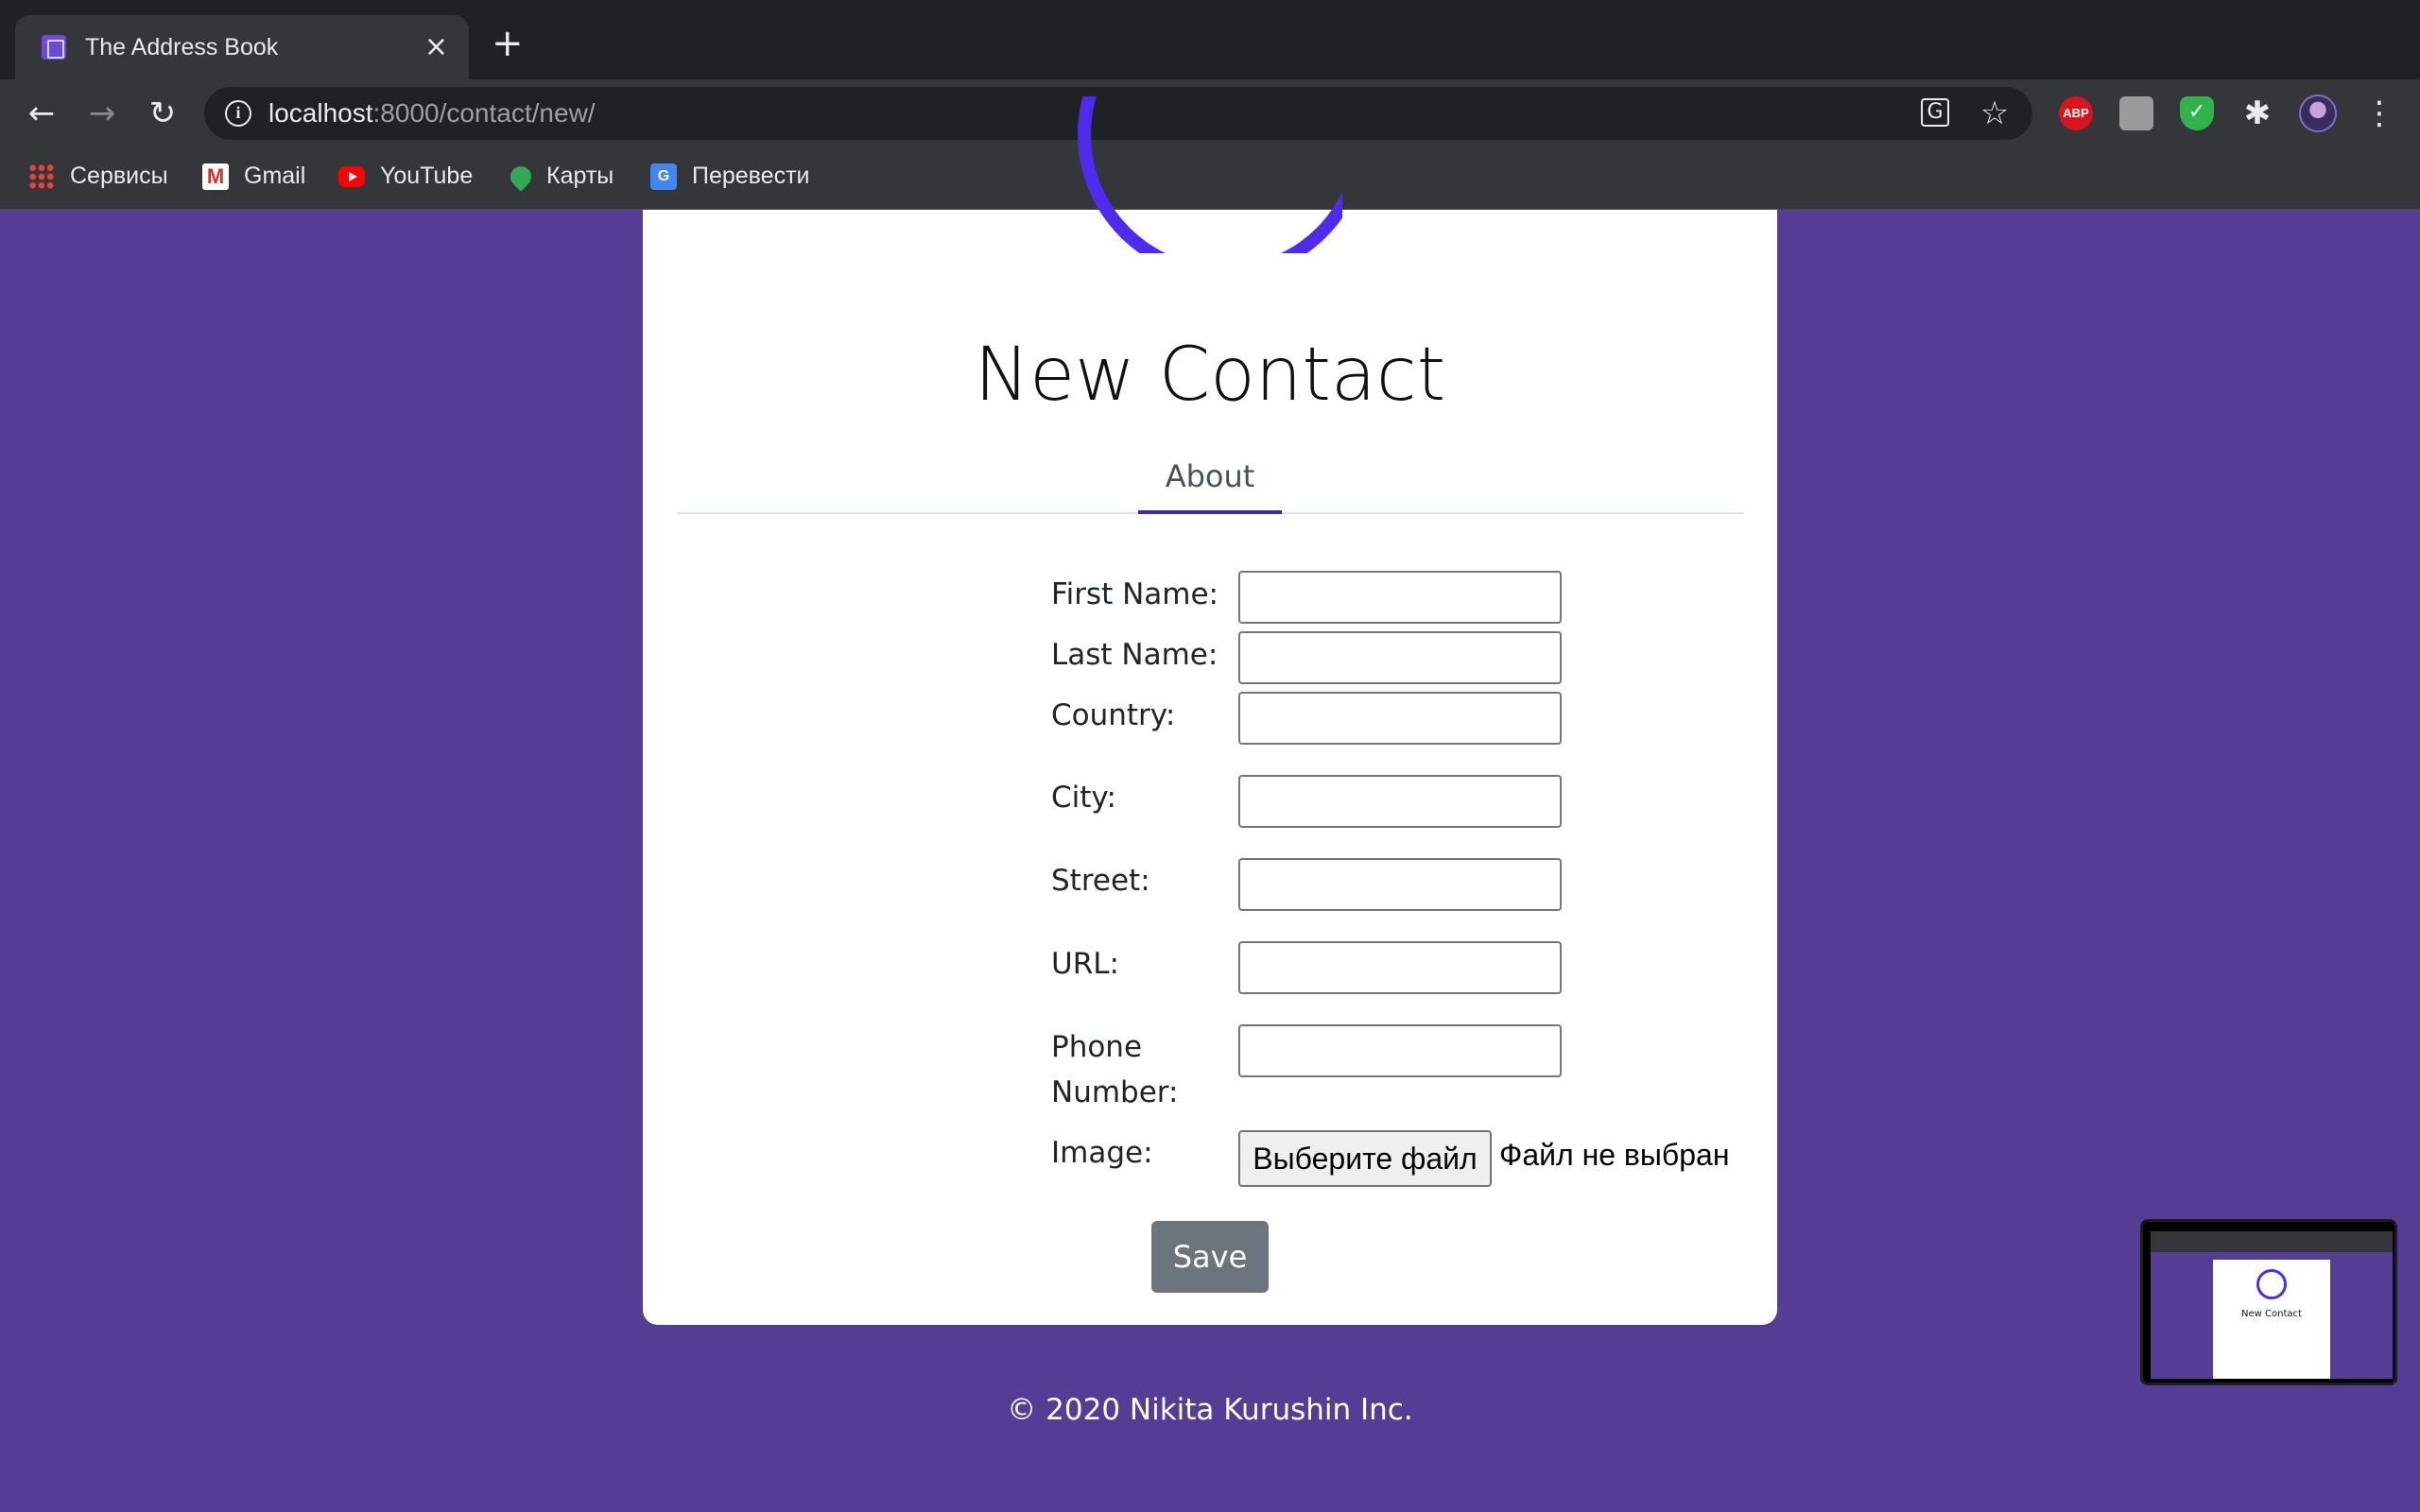 The width and height of the screenshot is (2420, 1512). What do you see at coordinates (1400, 718) in the screenshot?
I see `country-input` at bounding box center [1400, 718].